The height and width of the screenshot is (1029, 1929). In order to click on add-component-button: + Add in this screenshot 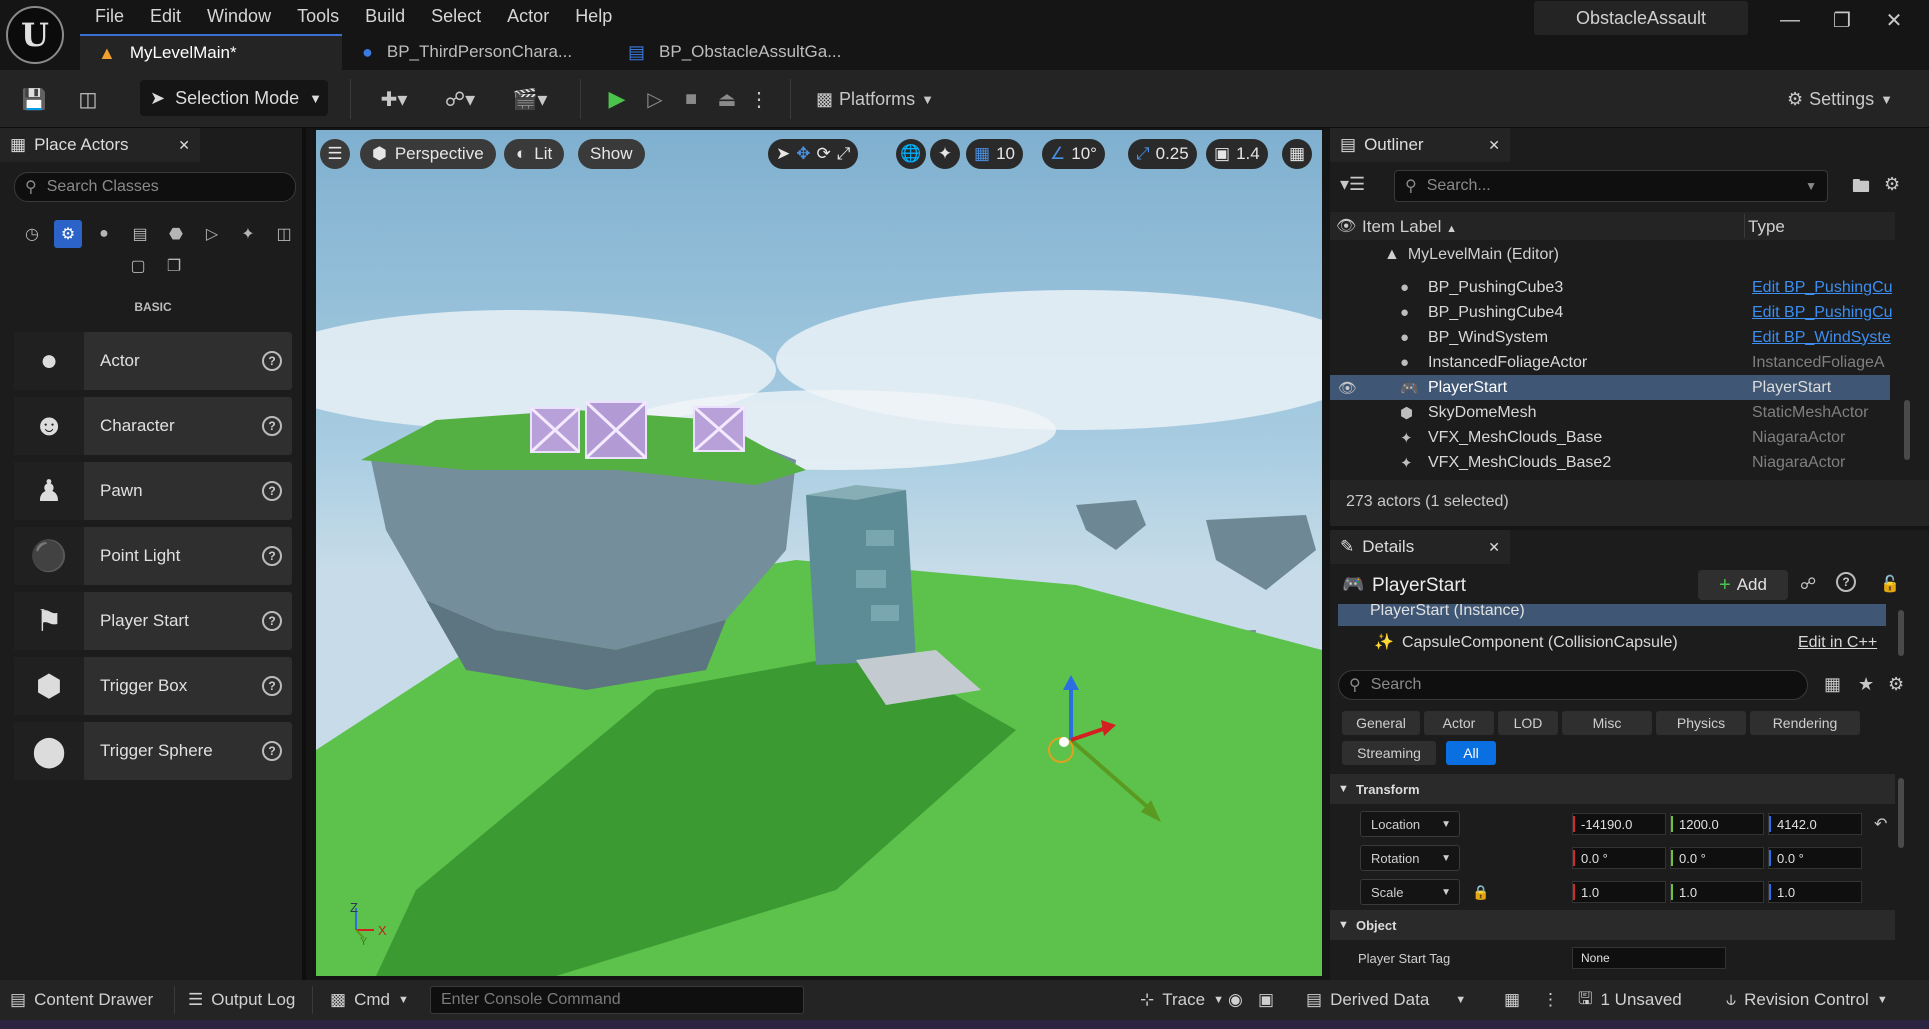, I will do `click(1743, 585)`.